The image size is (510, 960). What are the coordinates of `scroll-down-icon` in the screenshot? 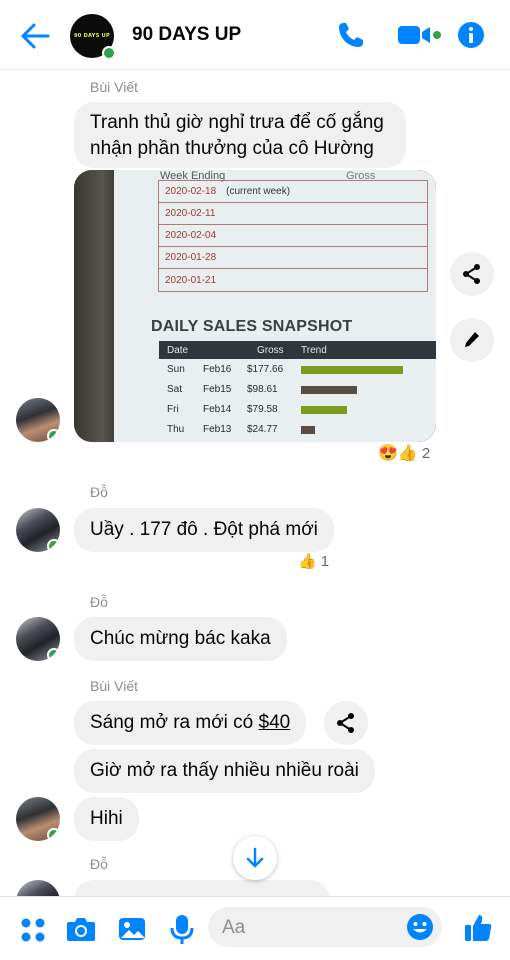 It's located at (255, 857).